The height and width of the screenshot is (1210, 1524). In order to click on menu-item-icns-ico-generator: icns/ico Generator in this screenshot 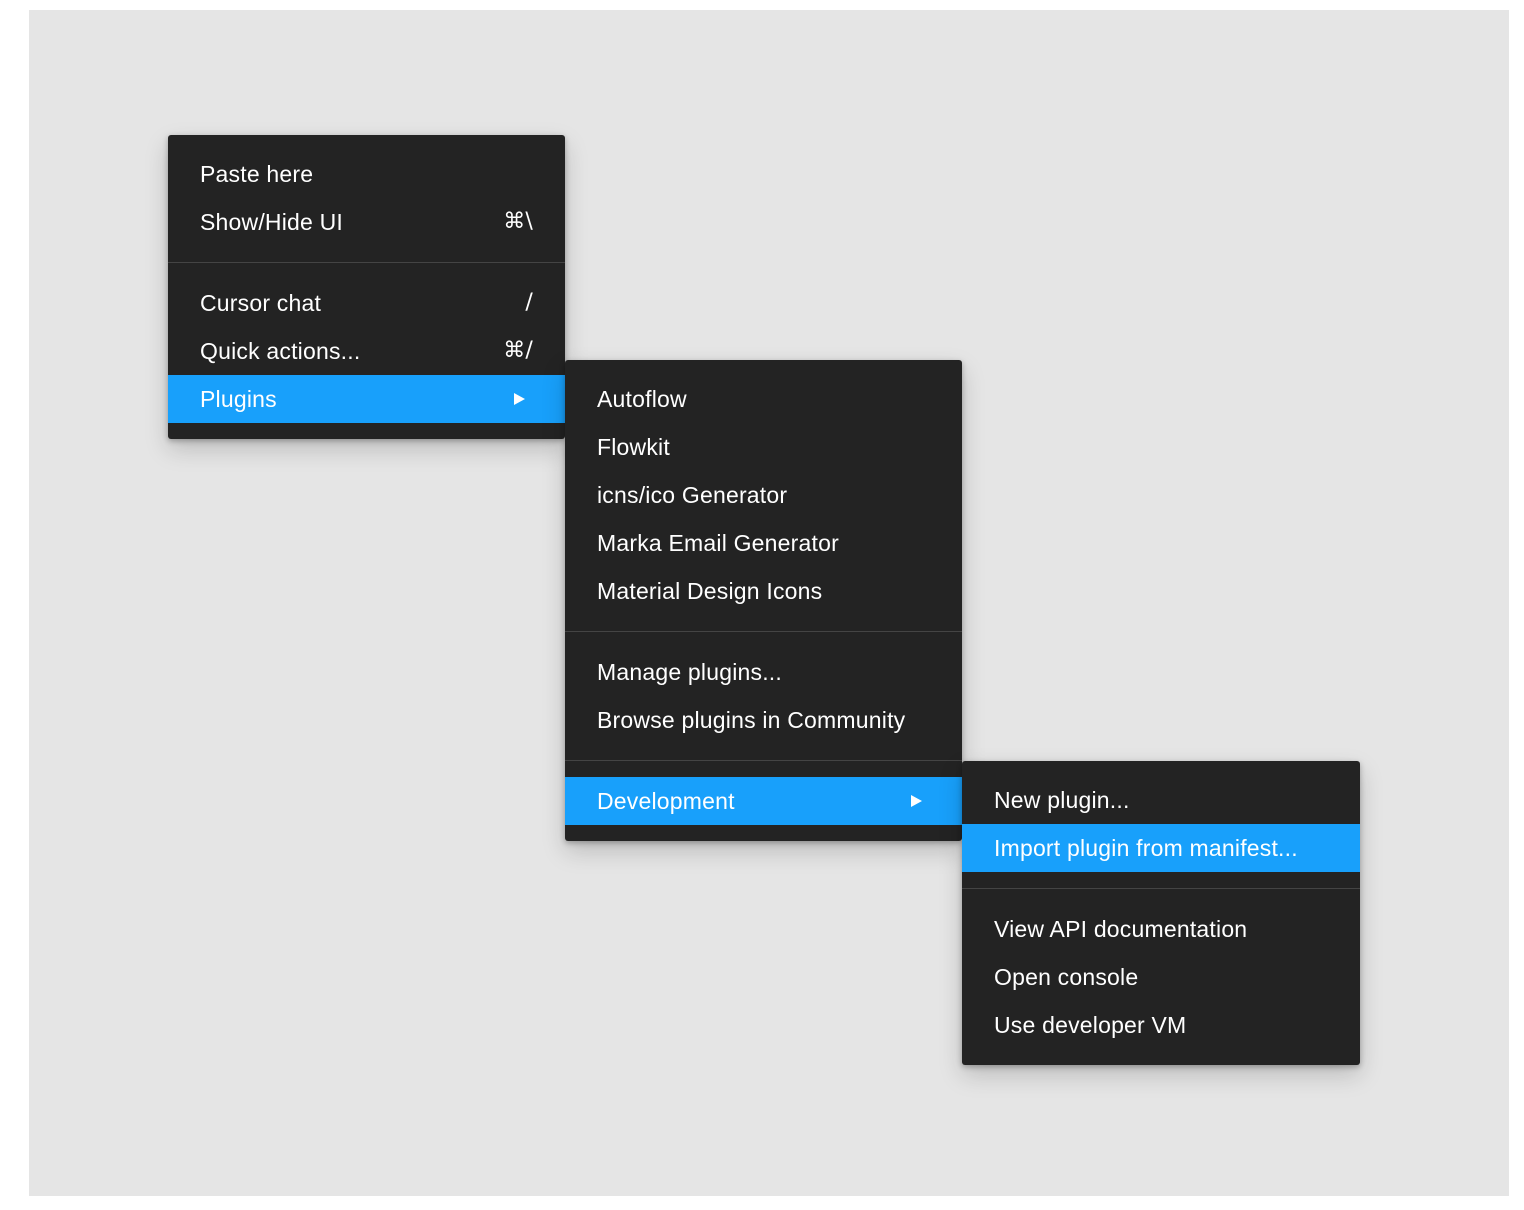, I will do `click(763, 495)`.